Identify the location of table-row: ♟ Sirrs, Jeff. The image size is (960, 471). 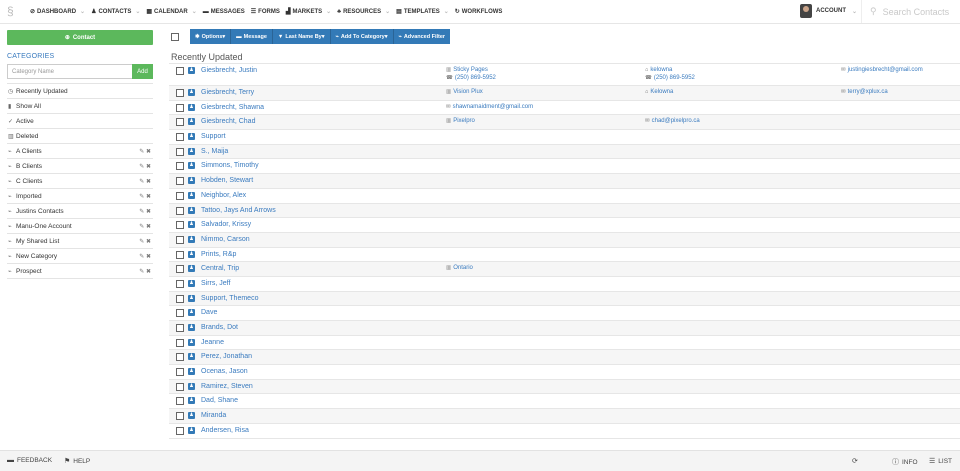
(564, 283).